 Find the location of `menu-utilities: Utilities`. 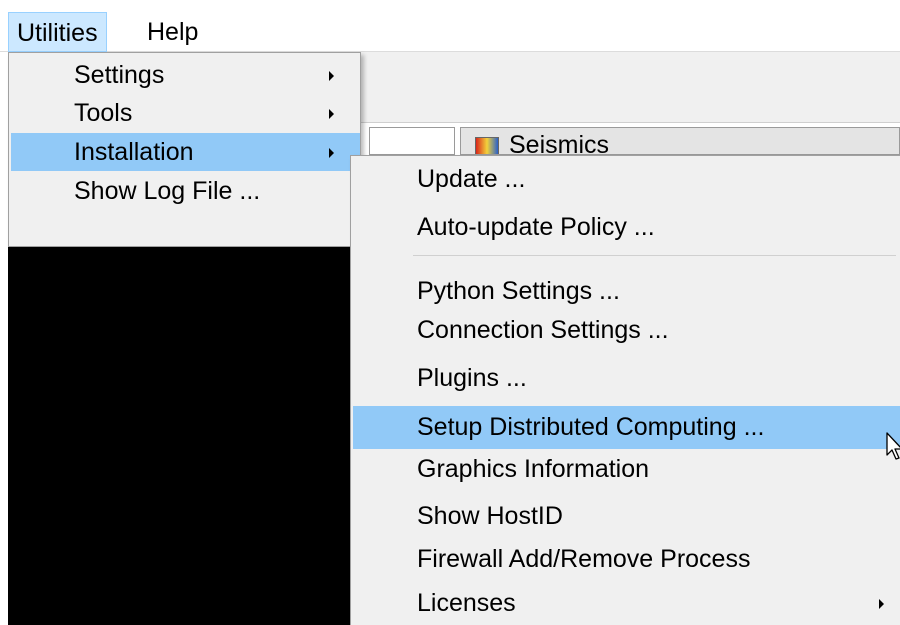

menu-utilities: Utilities is located at coordinates (57, 32).